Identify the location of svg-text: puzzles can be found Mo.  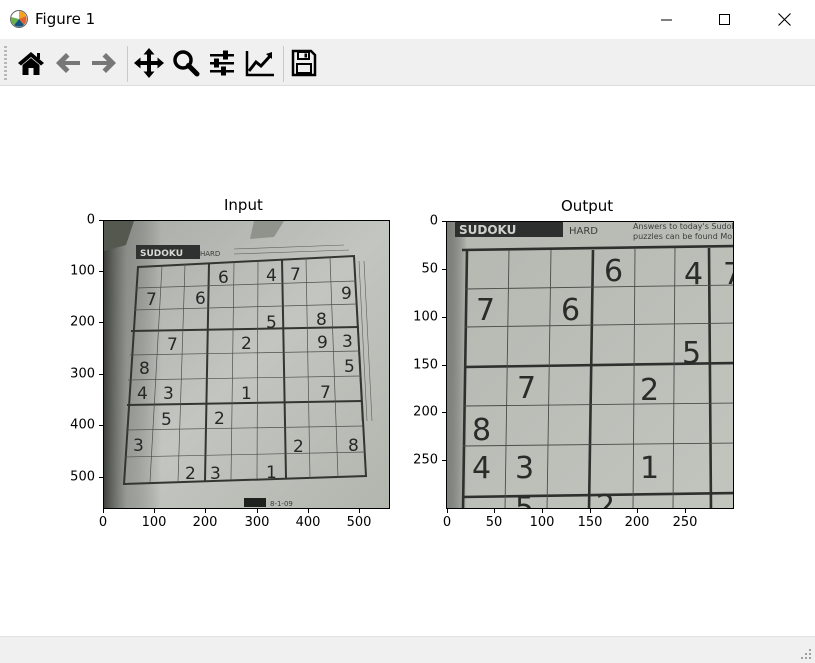
(682, 236).